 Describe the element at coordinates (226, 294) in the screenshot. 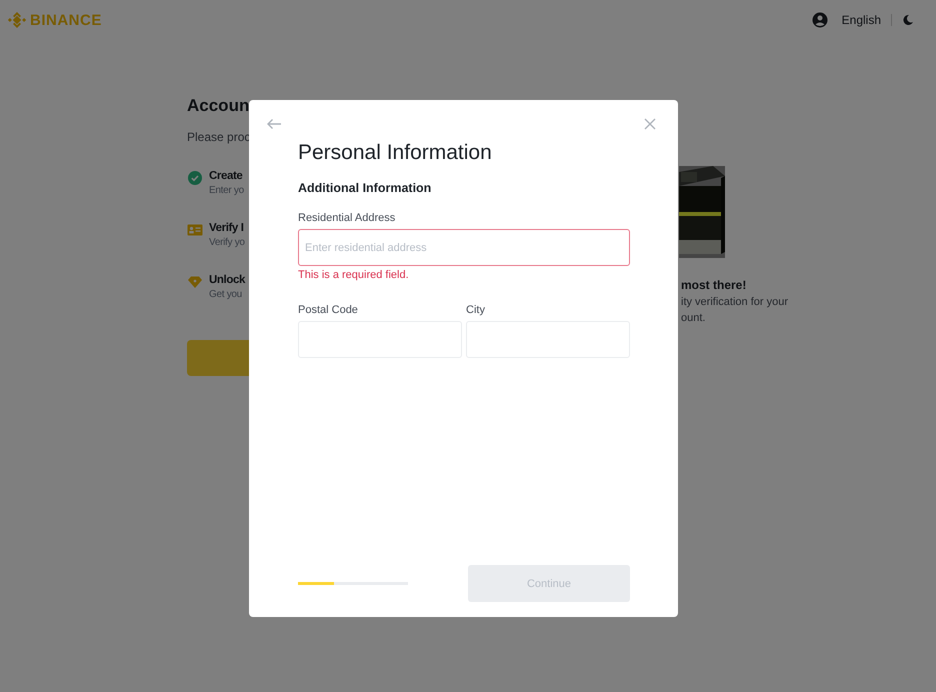

I see `step-description: Get you` at that location.